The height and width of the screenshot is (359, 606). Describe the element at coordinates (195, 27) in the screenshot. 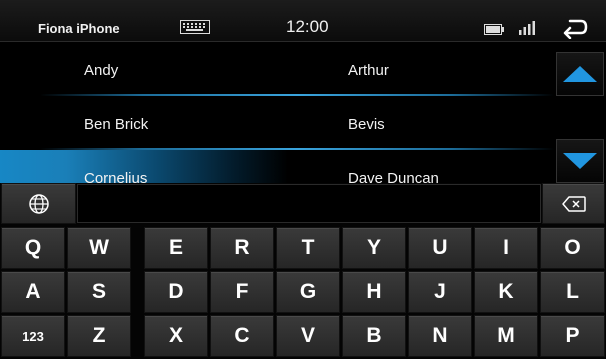

I see `keyboard-icon` at that location.